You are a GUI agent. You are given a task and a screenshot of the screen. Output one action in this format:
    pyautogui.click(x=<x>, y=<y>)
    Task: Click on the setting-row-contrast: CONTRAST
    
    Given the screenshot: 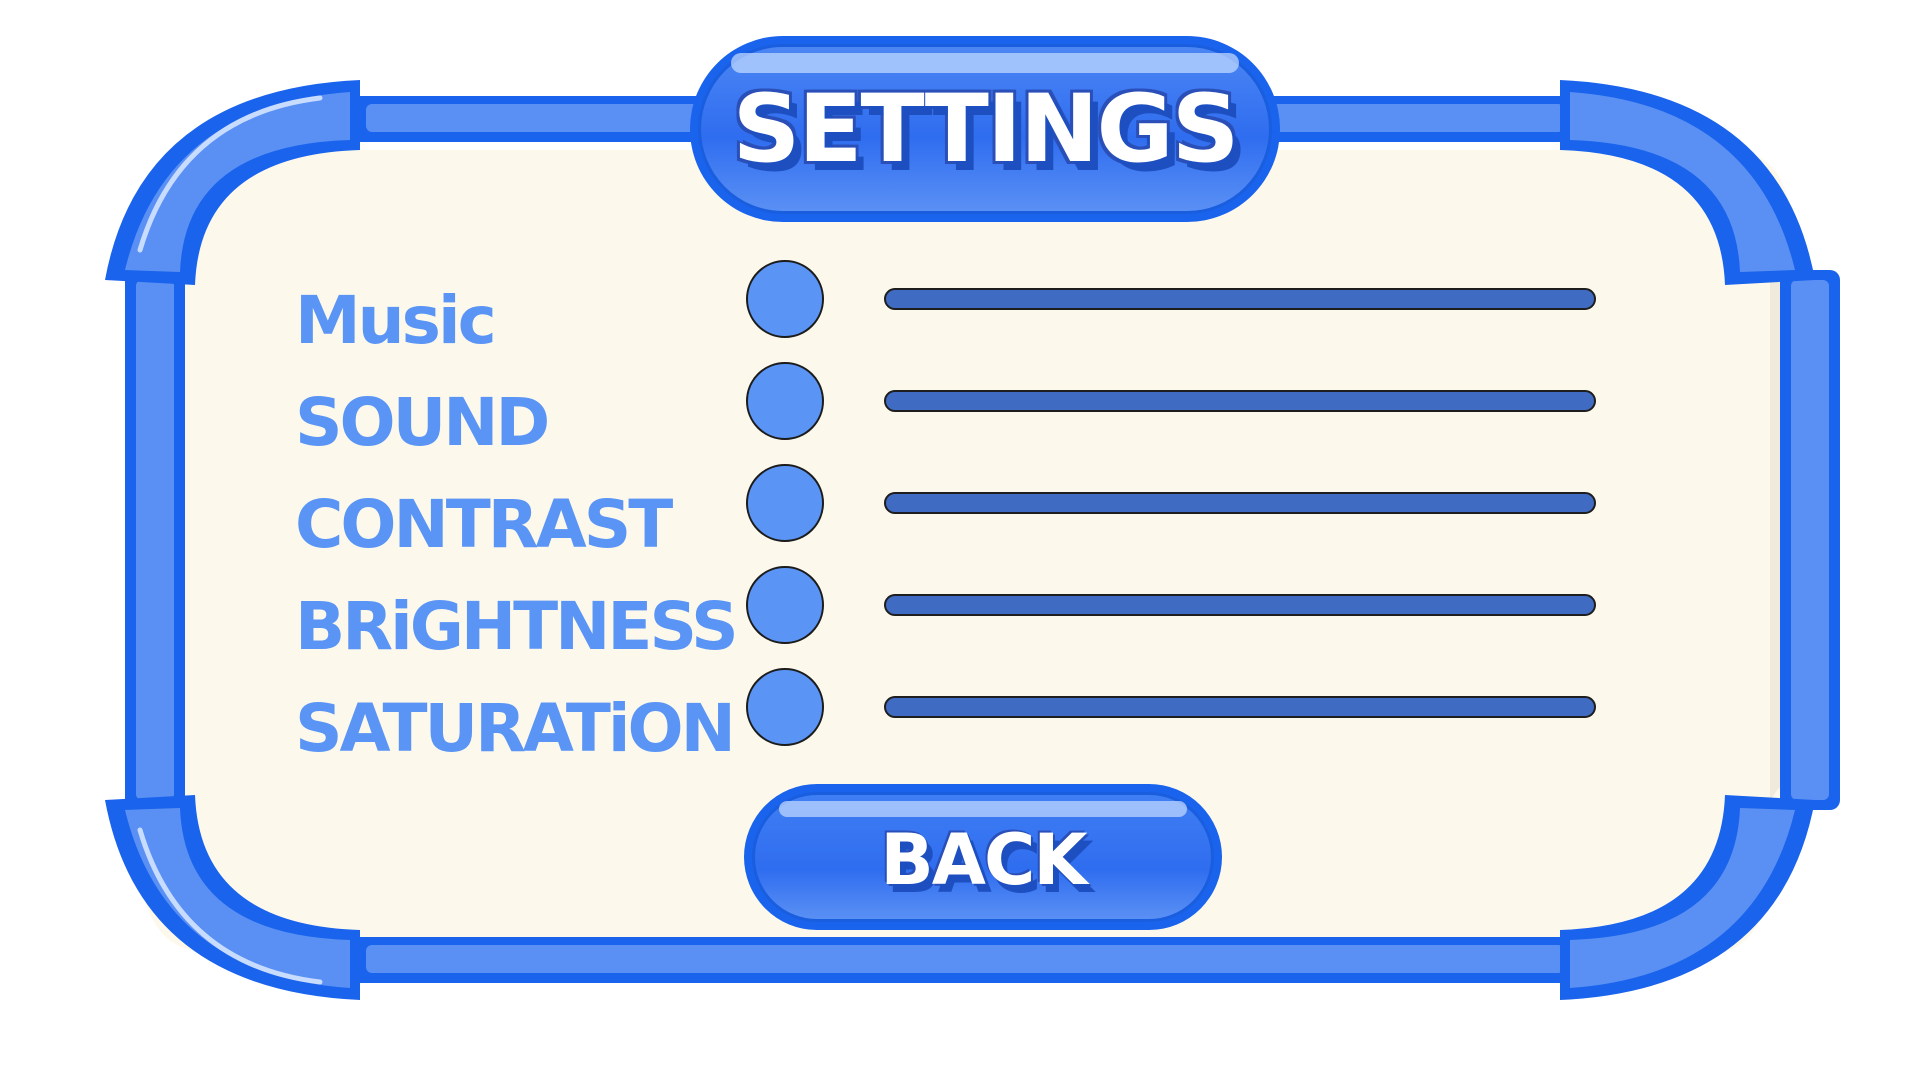 What is the action you would take?
    pyautogui.click(x=960, y=514)
    